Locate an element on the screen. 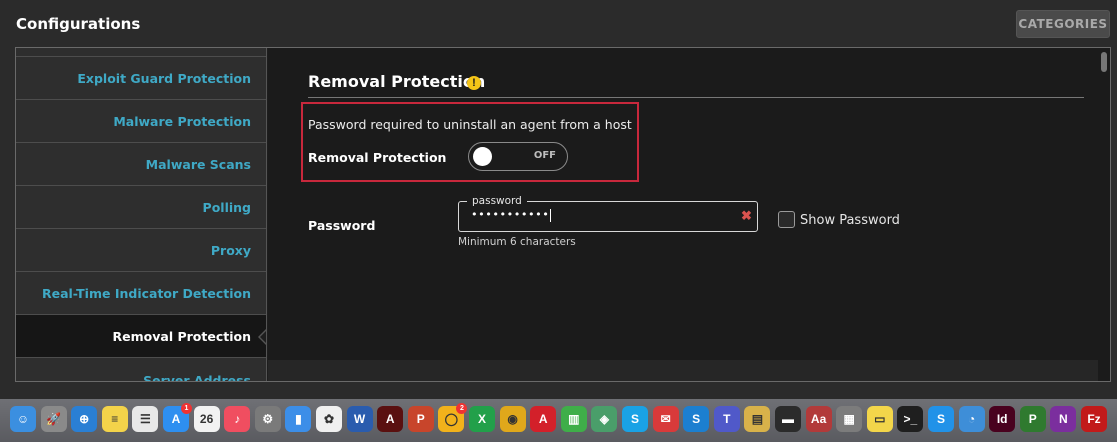 The height and width of the screenshot is (442, 1117). password-float-label: password is located at coordinates (497, 201).